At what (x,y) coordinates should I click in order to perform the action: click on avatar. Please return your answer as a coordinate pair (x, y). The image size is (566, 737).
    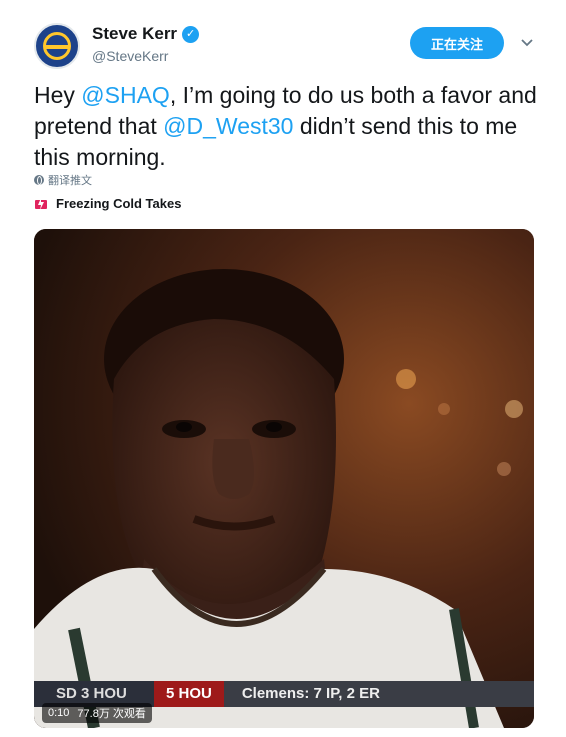
    Looking at the image, I should click on (57, 46).